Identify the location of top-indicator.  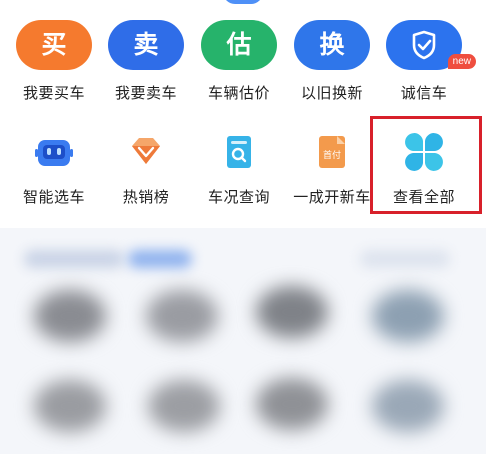
(243, 2).